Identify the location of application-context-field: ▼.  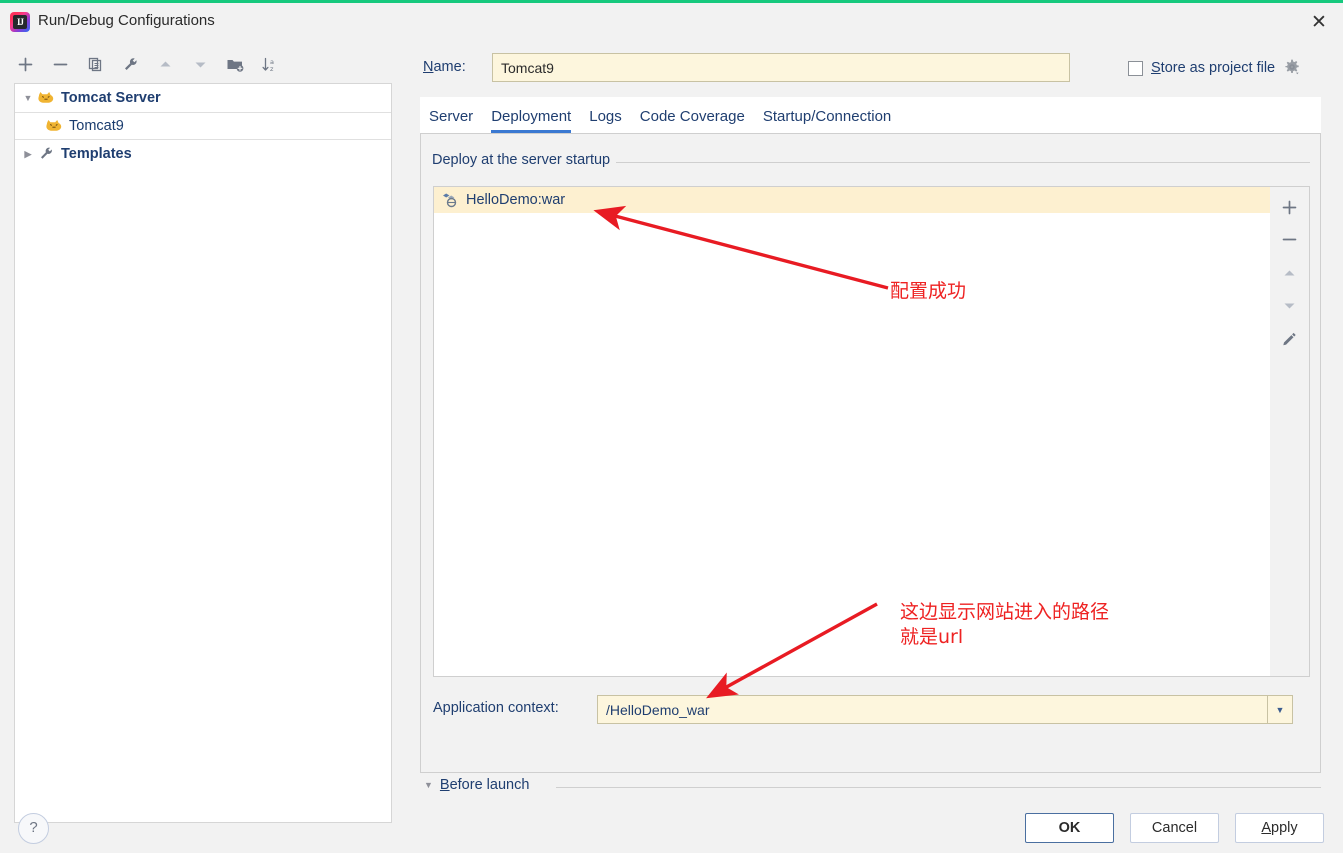
(945, 709).